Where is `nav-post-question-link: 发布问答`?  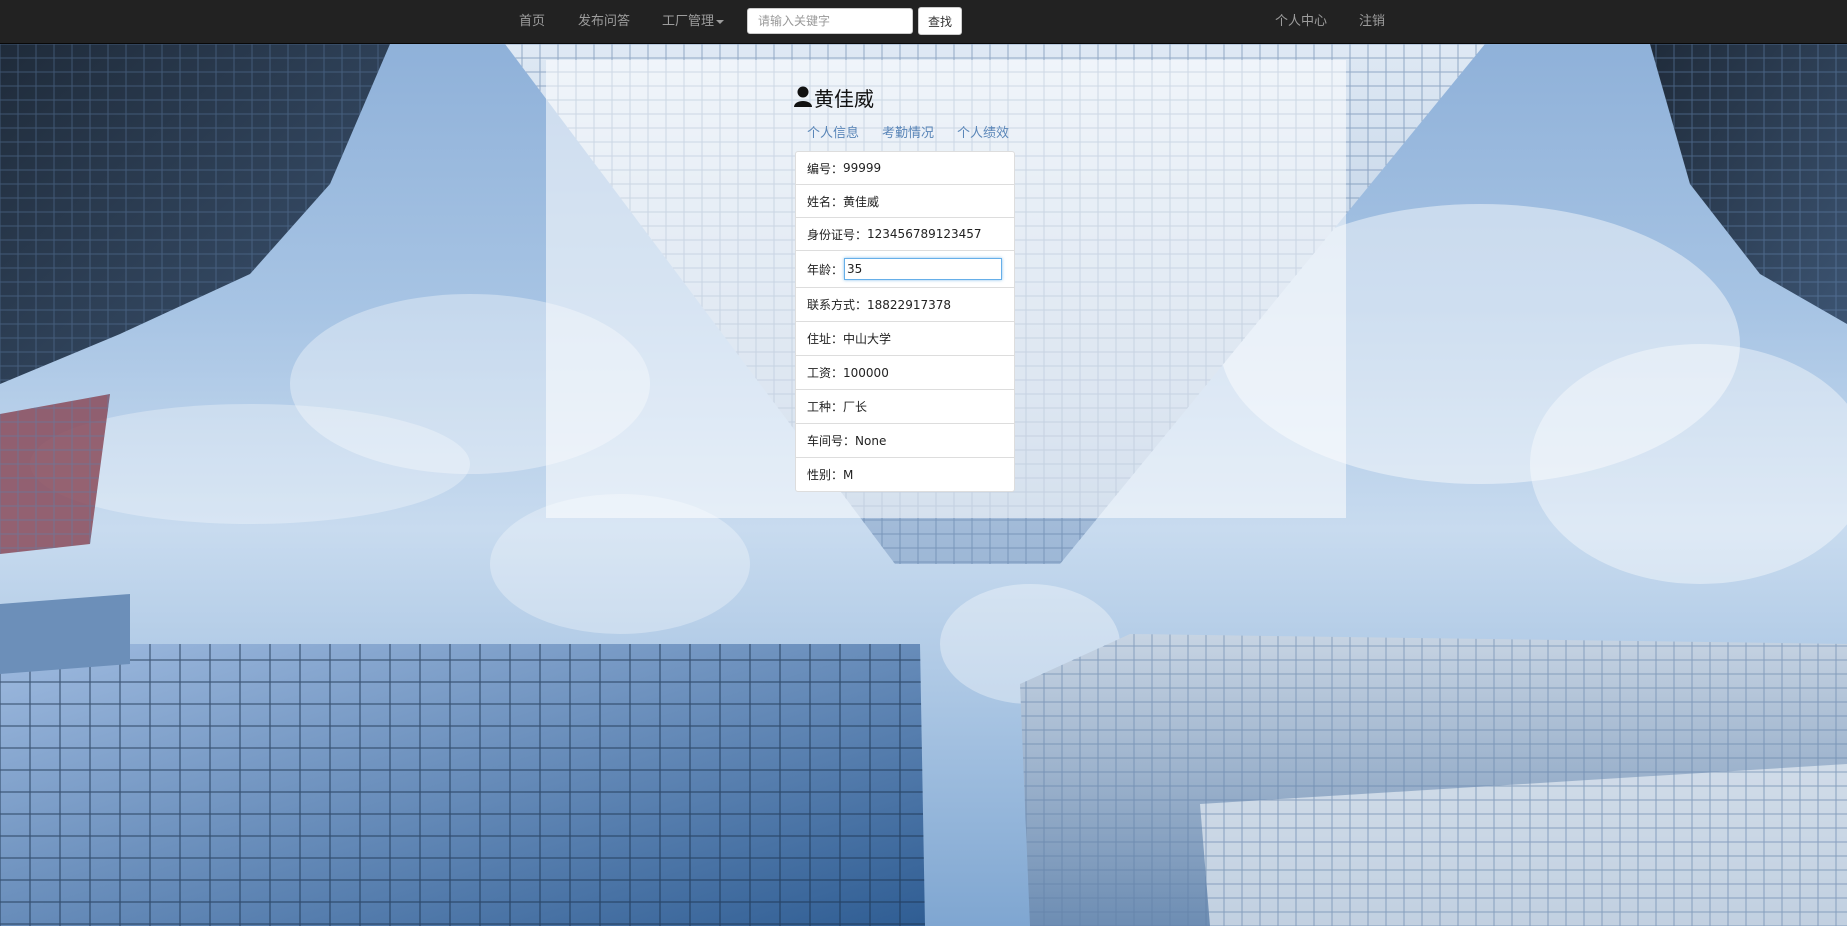
nav-post-question-link: 发布问答 is located at coordinates (604, 21).